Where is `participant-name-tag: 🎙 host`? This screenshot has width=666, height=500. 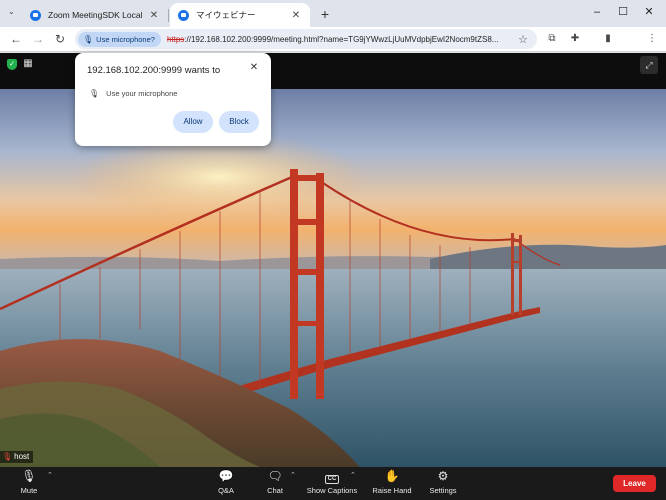
participant-name-tag: 🎙 host is located at coordinates (17, 457).